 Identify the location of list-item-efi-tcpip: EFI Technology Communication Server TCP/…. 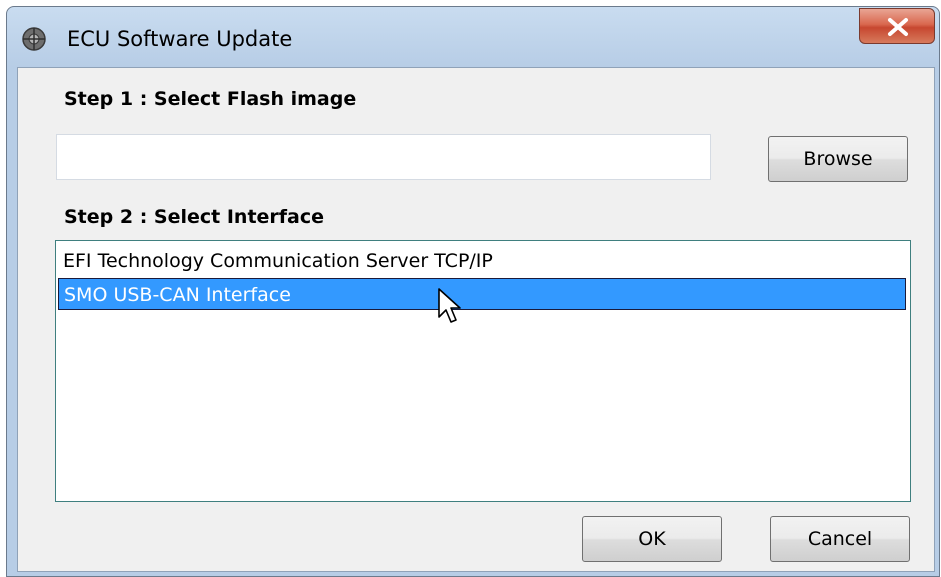
(482, 261).